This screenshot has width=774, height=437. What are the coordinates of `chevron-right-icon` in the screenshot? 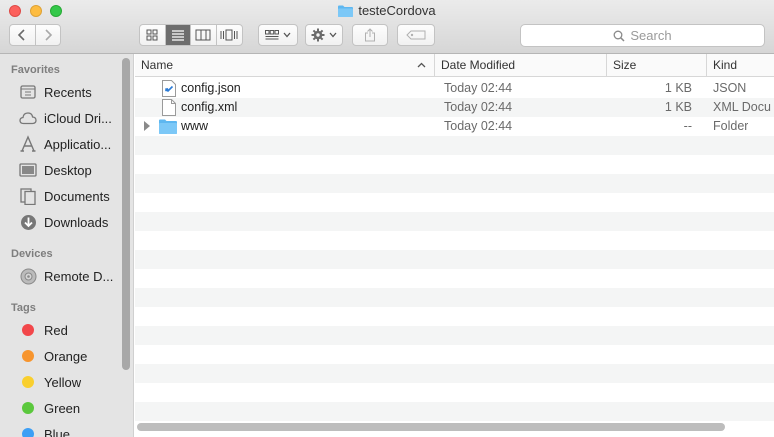 It's located at (48, 35).